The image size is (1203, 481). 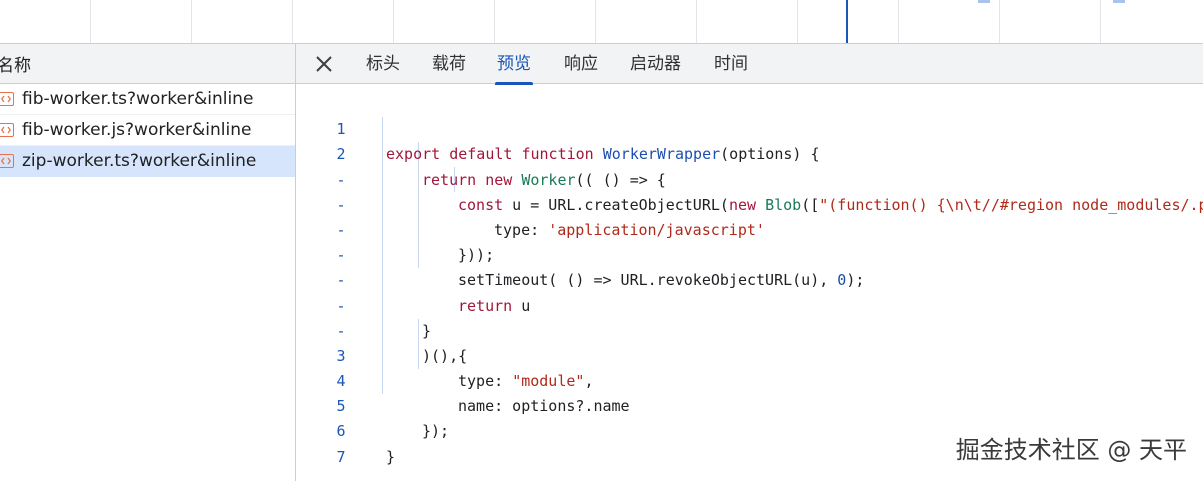 I want to click on code-text: }, so click(x=391, y=456).